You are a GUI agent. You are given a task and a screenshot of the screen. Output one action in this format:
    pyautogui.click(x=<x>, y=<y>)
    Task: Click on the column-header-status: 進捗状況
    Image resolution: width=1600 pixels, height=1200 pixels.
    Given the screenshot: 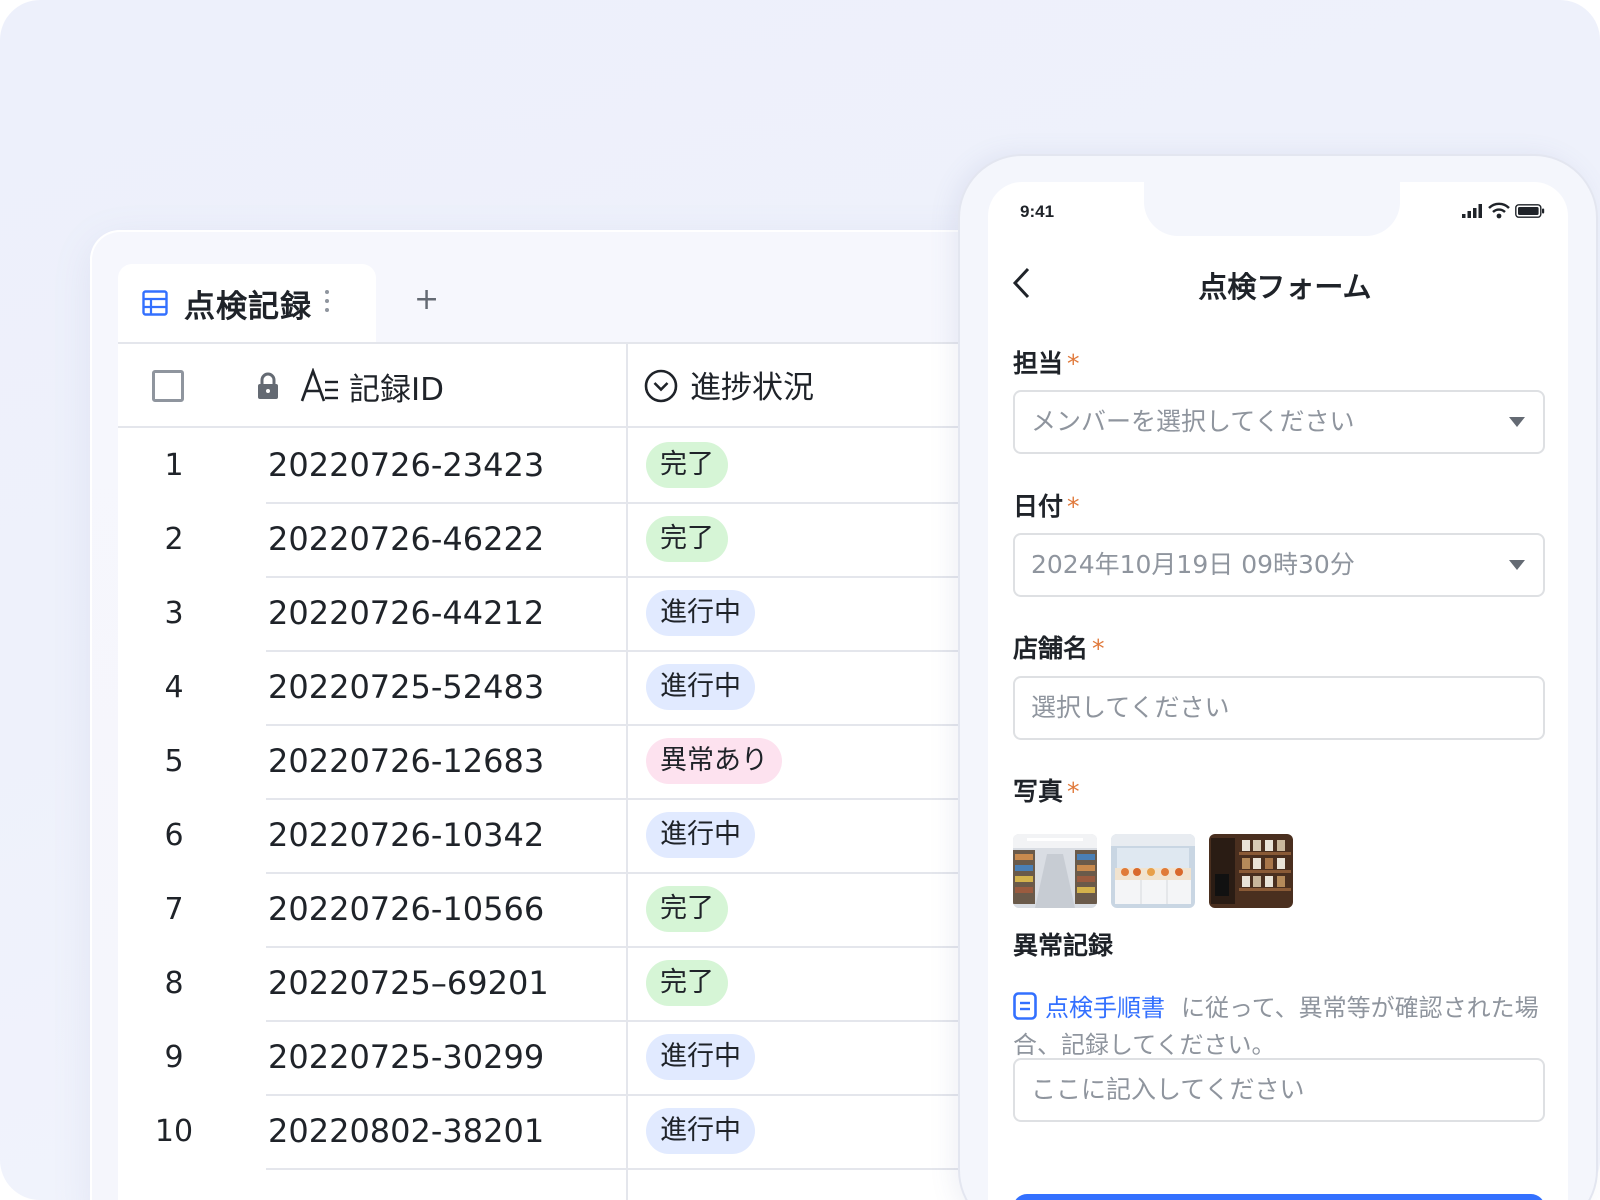 What is the action you would take?
    pyautogui.click(x=752, y=384)
    